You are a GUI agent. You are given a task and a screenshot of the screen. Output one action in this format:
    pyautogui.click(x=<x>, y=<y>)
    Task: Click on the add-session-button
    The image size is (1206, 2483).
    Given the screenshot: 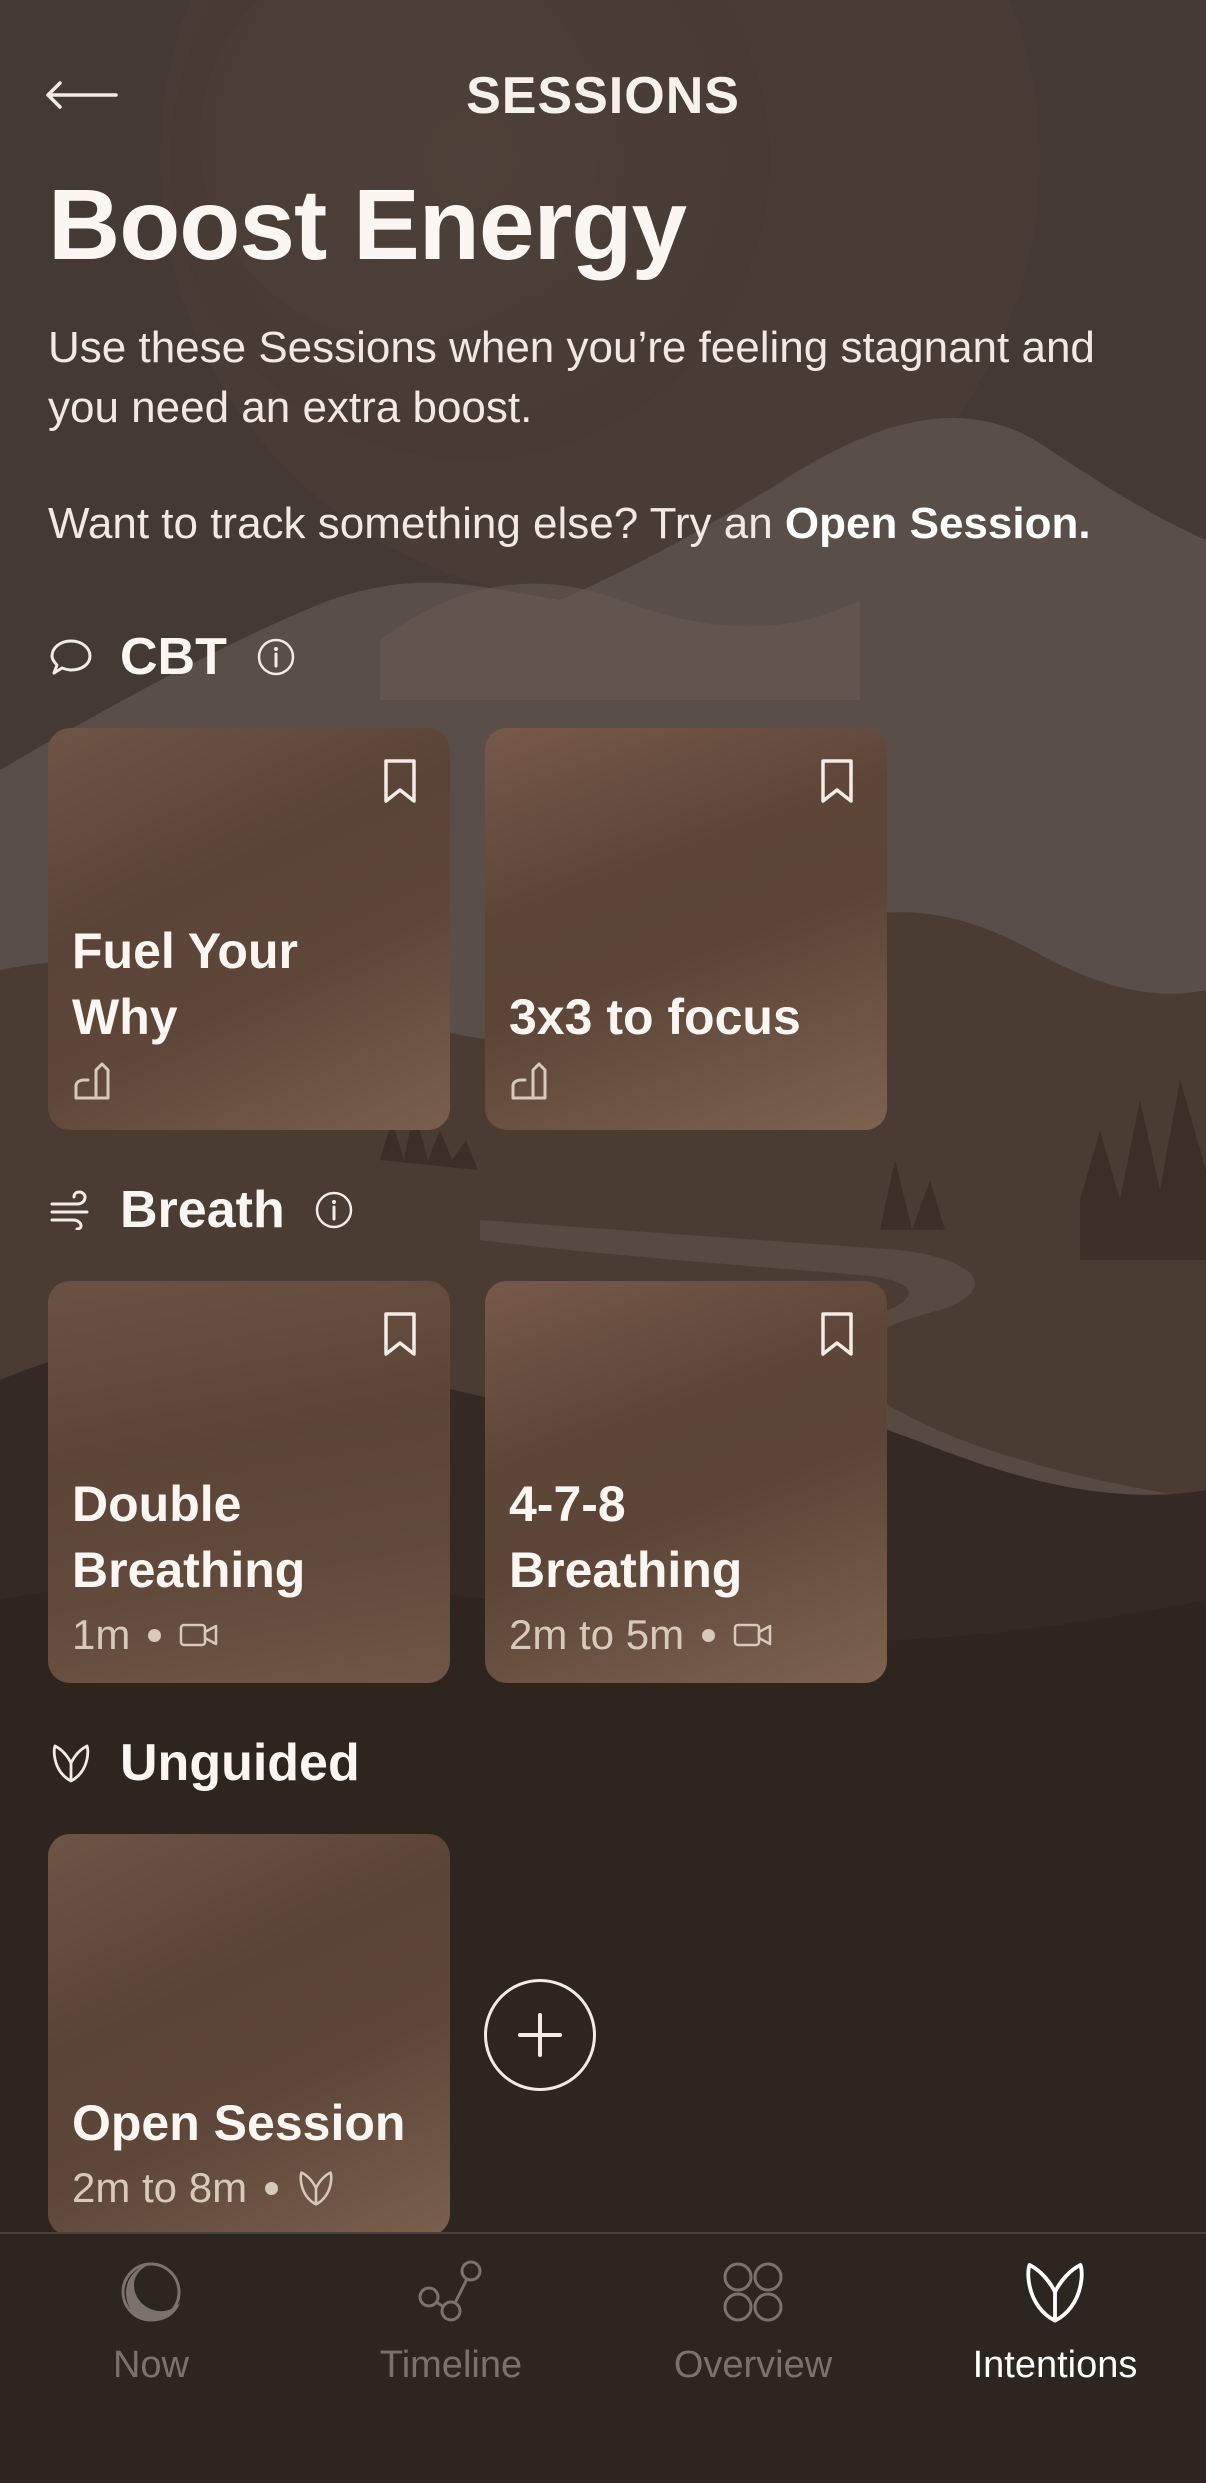 What is the action you would take?
    pyautogui.click(x=540, y=2035)
    